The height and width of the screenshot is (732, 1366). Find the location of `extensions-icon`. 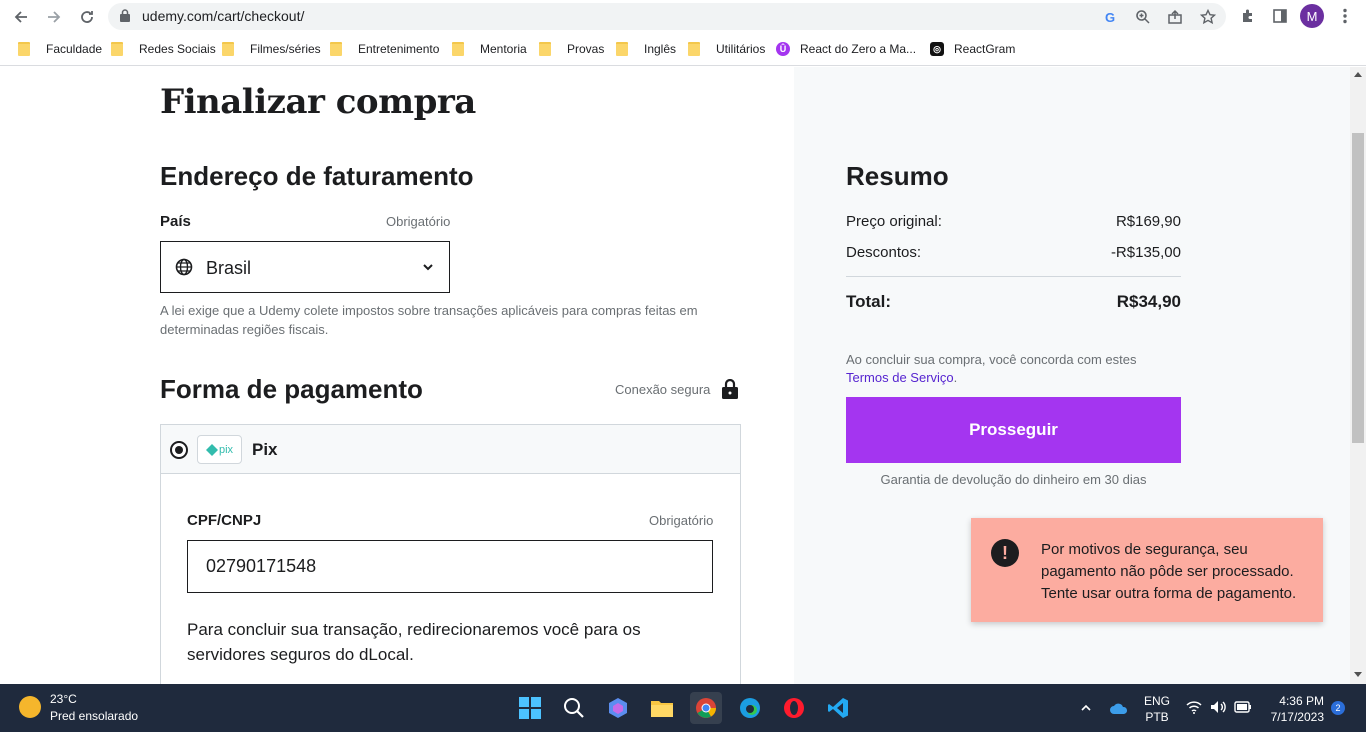

extensions-icon is located at coordinates (1248, 16).